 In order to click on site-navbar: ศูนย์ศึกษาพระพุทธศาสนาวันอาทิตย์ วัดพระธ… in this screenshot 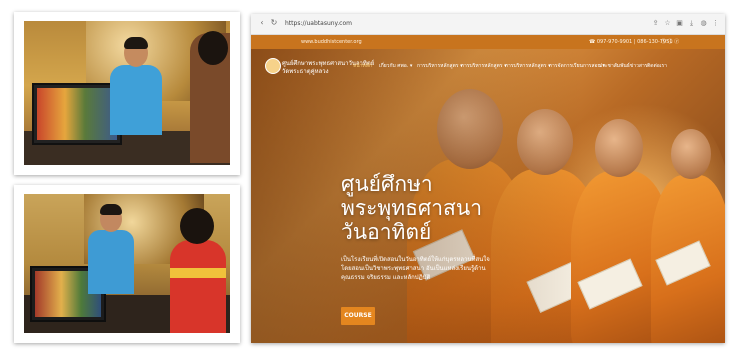, I will do `click(488, 65)`.